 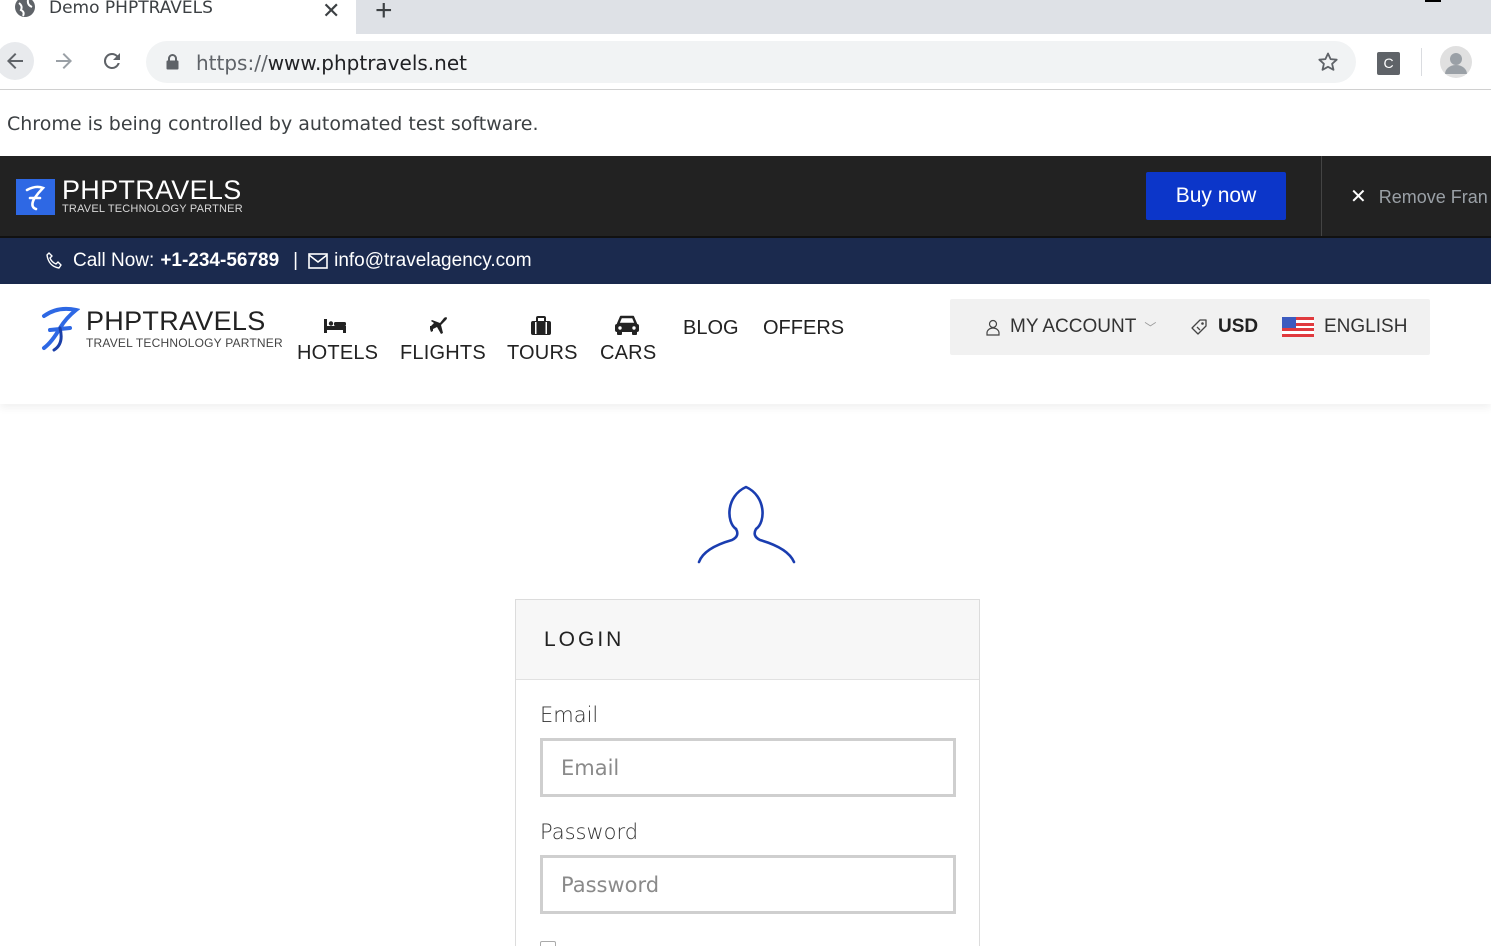 What do you see at coordinates (1366, 326) in the screenshot?
I see `language-label: ENGLISH` at bounding box center [1366, 326].